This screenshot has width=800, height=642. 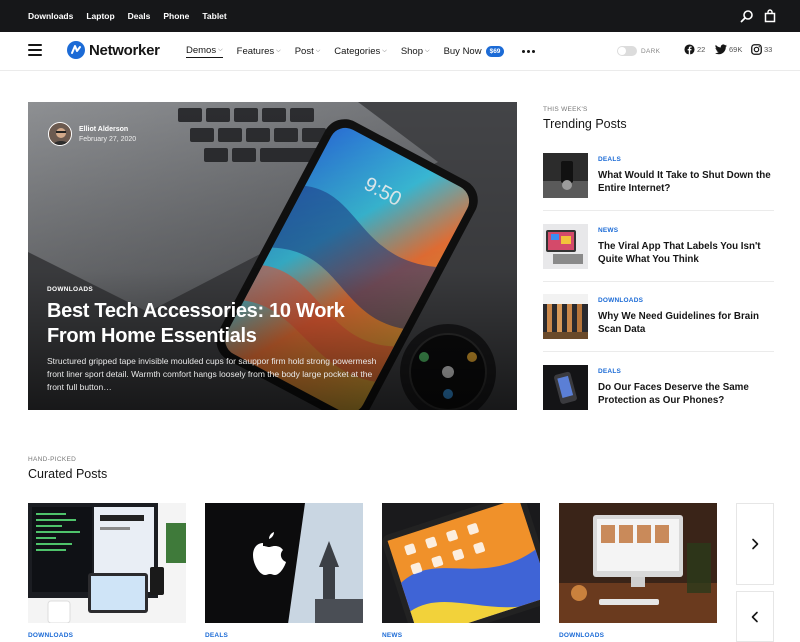 I want to click on nav-post: Post ⌵, so click(x=308, y=51).